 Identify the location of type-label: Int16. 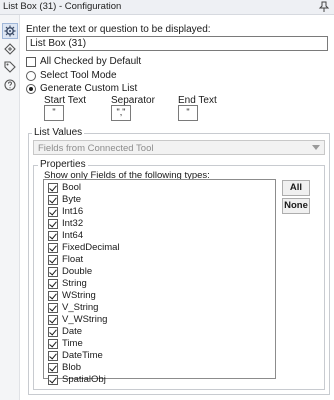
(73, 211).